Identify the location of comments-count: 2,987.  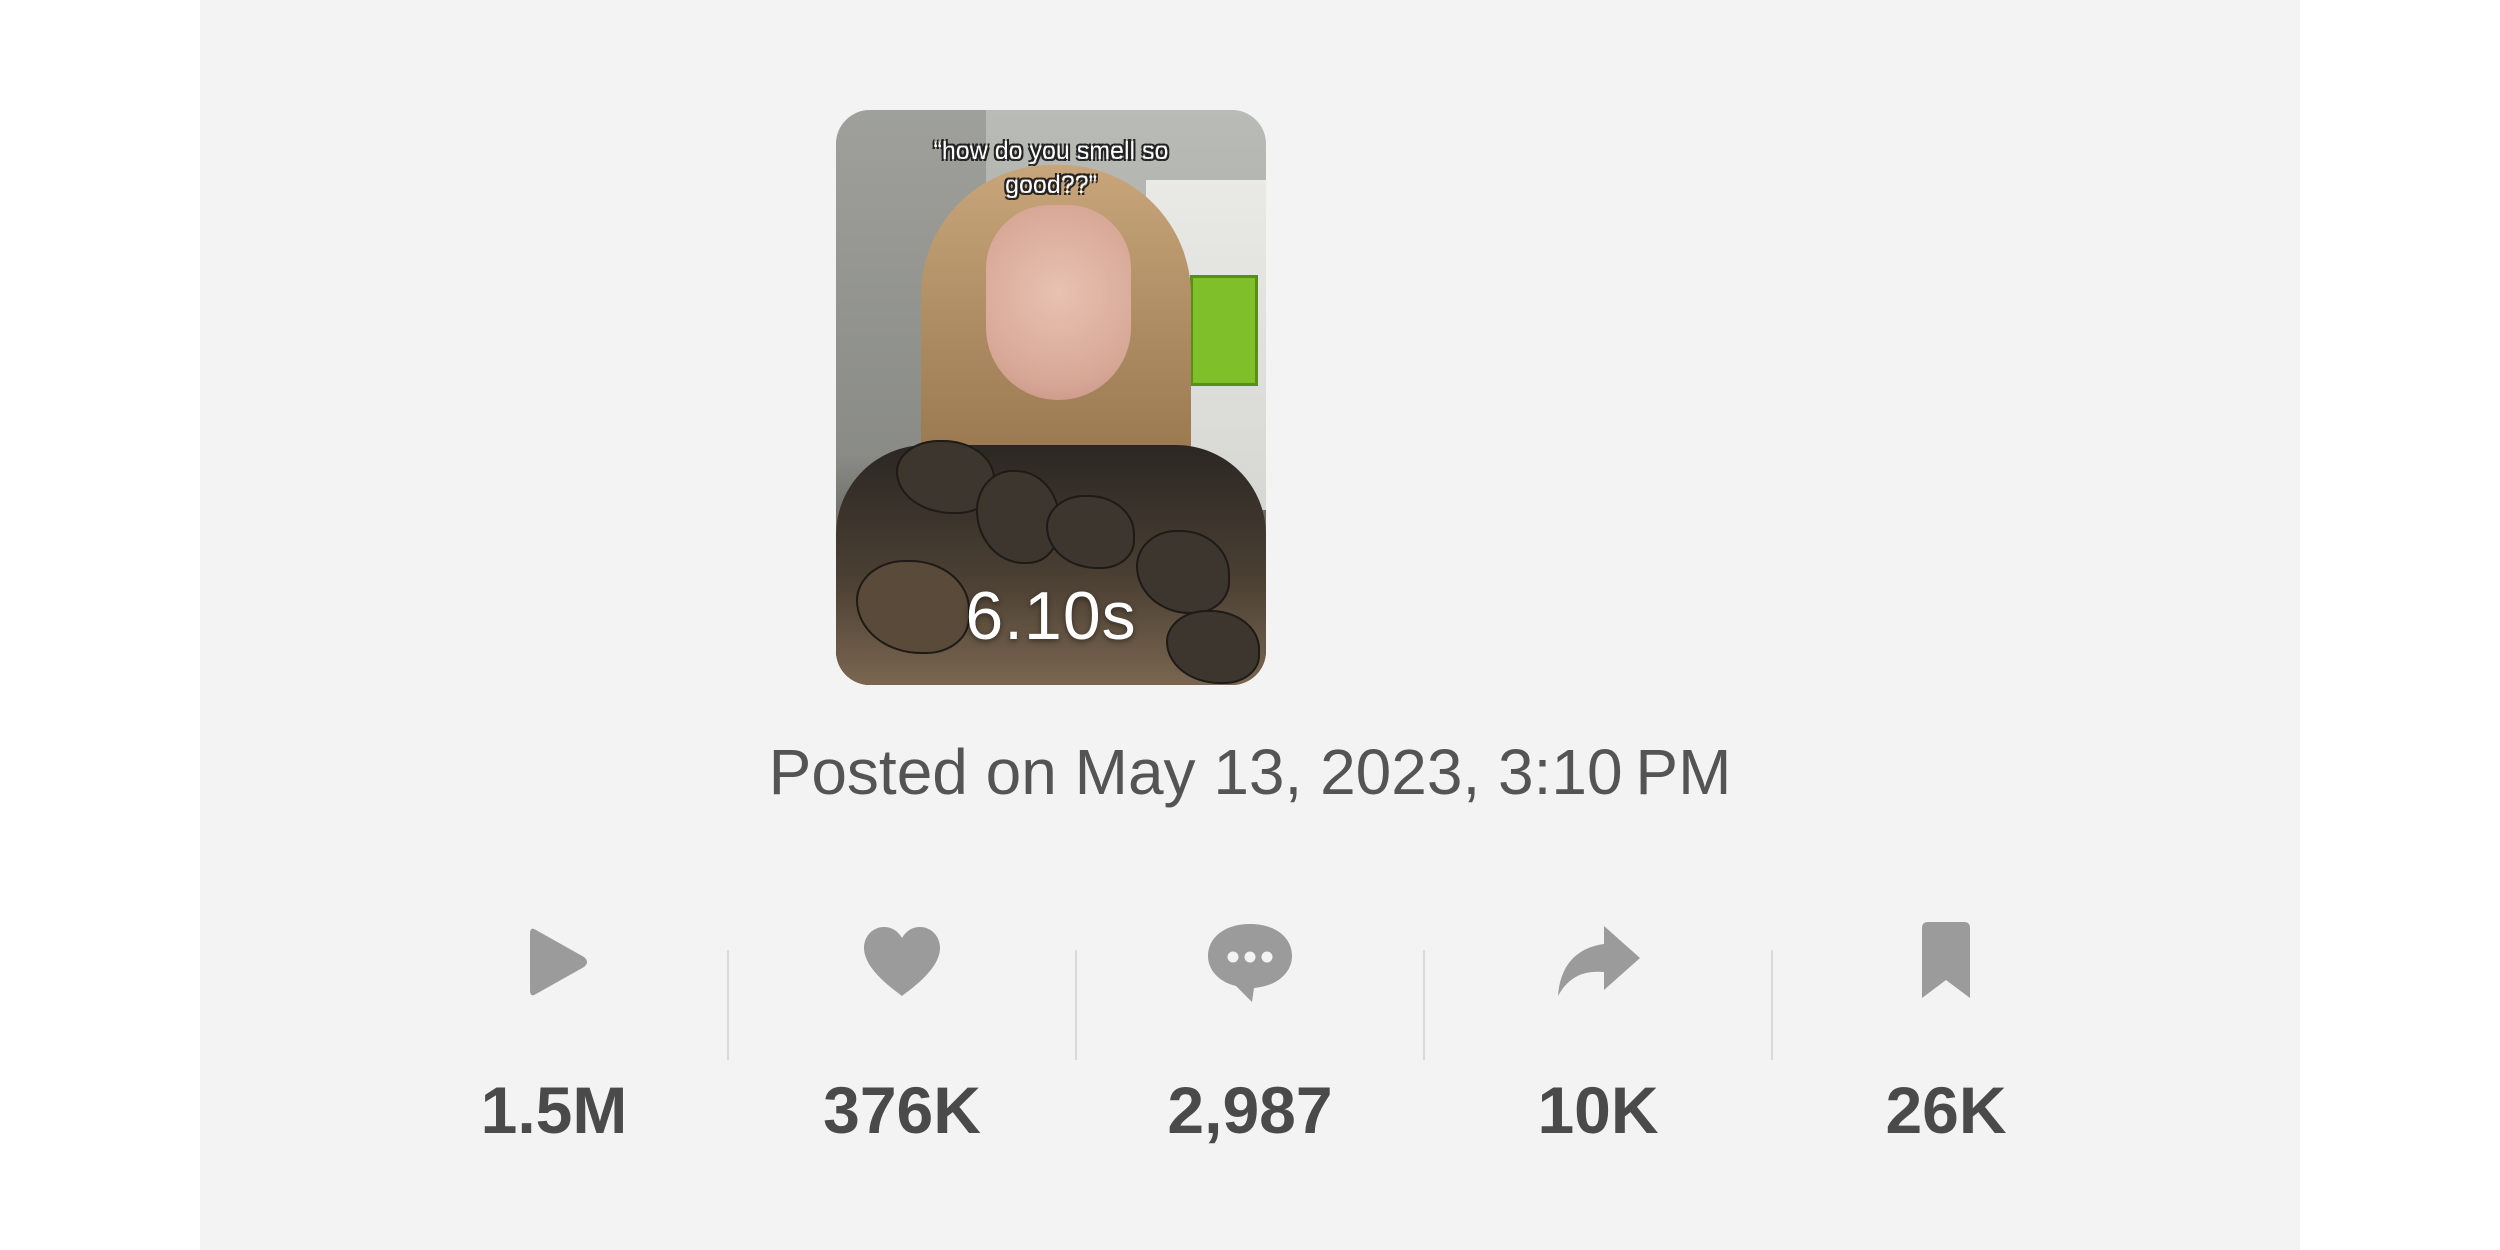
(1250, 1110).